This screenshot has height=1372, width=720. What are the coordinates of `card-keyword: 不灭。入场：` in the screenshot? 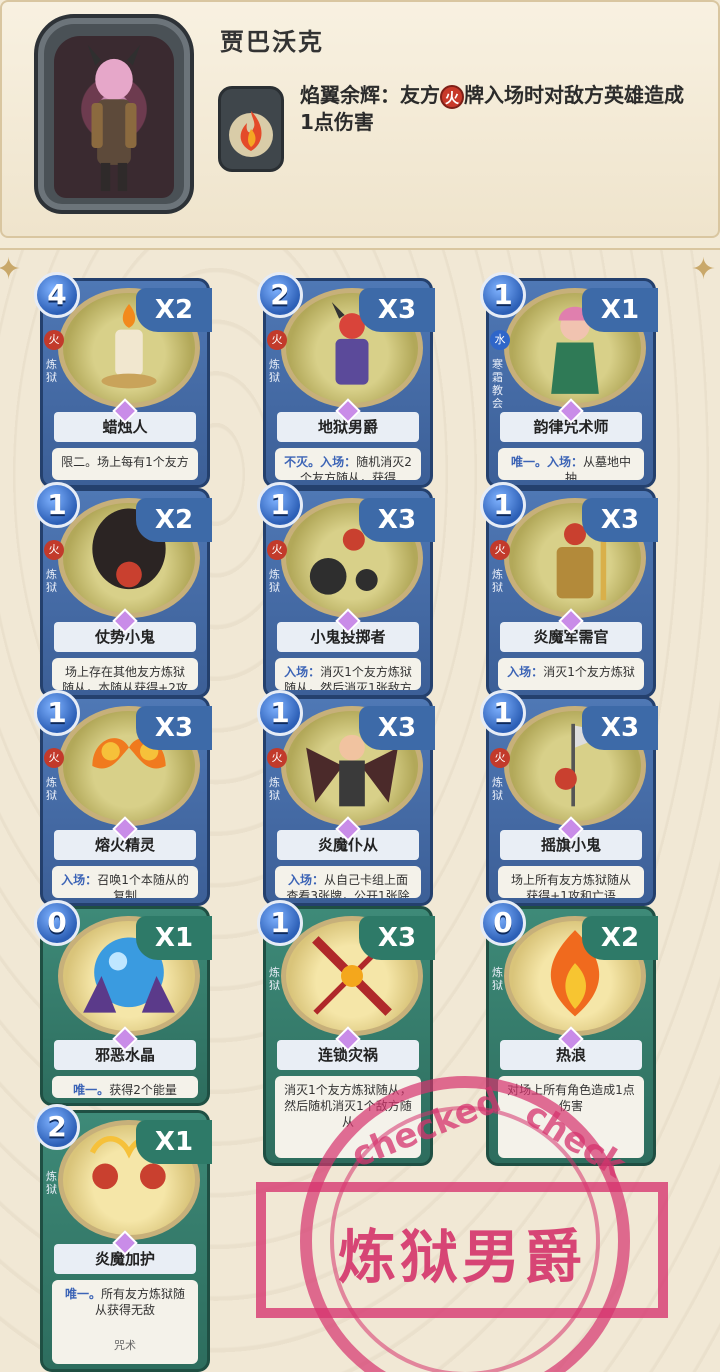 It's located at (320, 462).